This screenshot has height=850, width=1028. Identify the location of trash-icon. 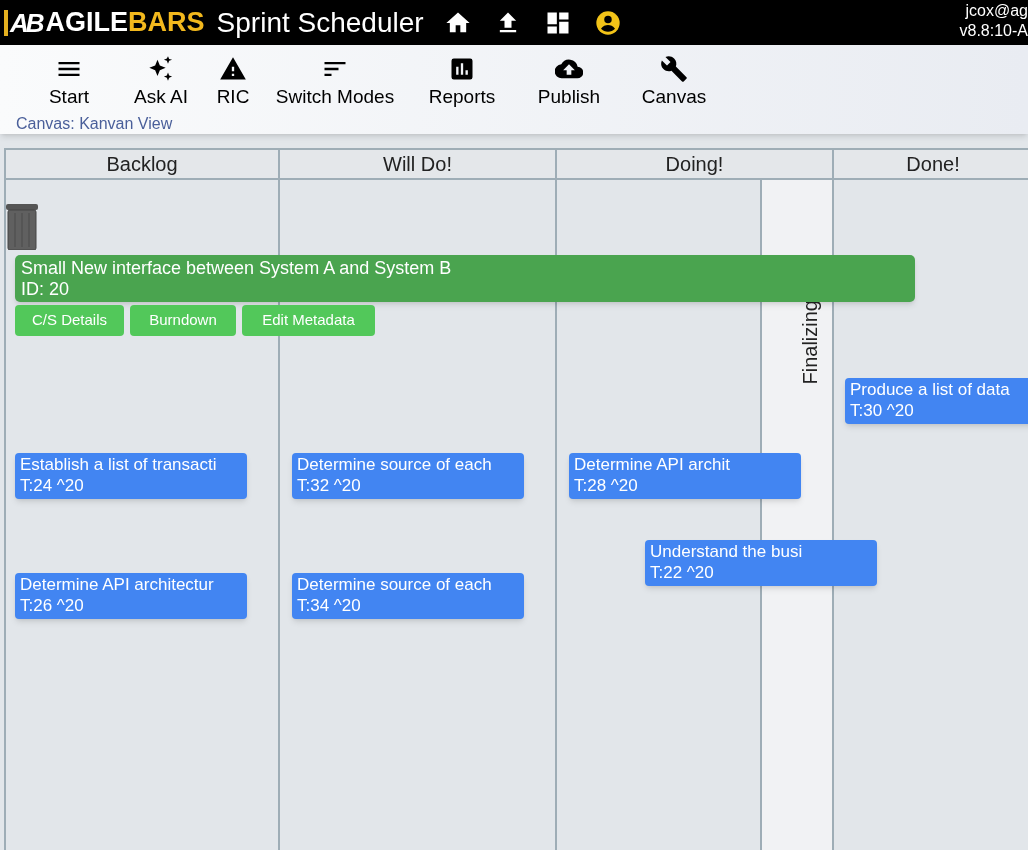
(22, 227).